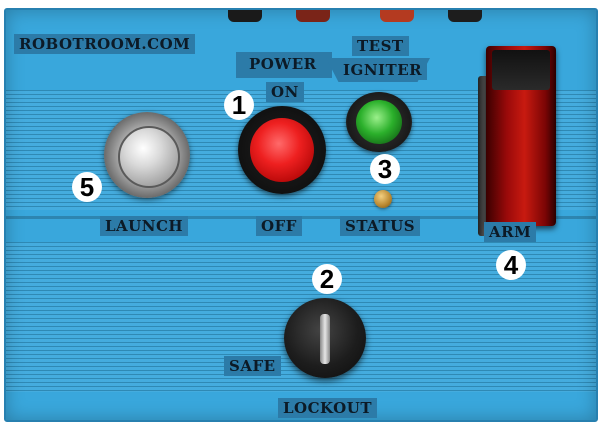  Describe the element at coordinates (327, 279) in the screenshot. I see `marker-lockout: 2` at that location.